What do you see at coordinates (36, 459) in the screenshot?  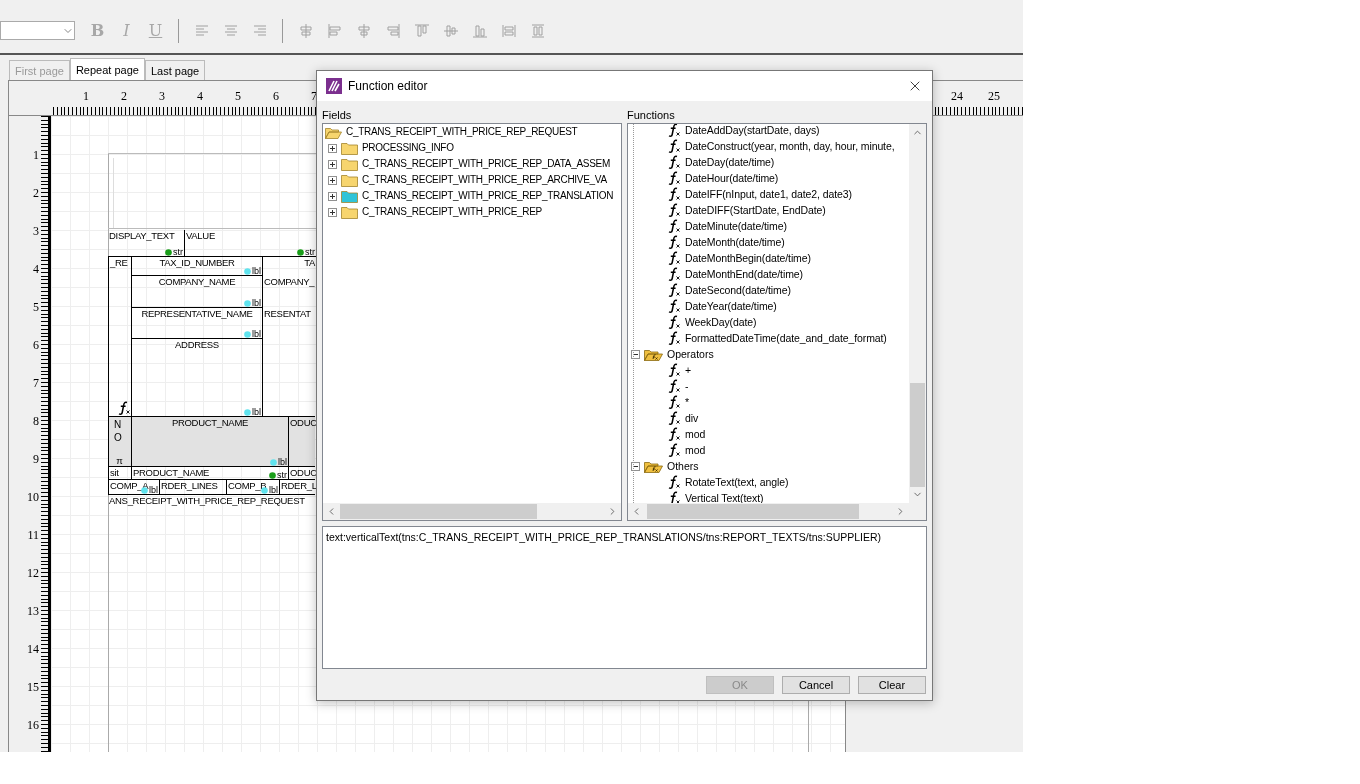 I see `ruler-number: 9` at bounding box center [36, 459].